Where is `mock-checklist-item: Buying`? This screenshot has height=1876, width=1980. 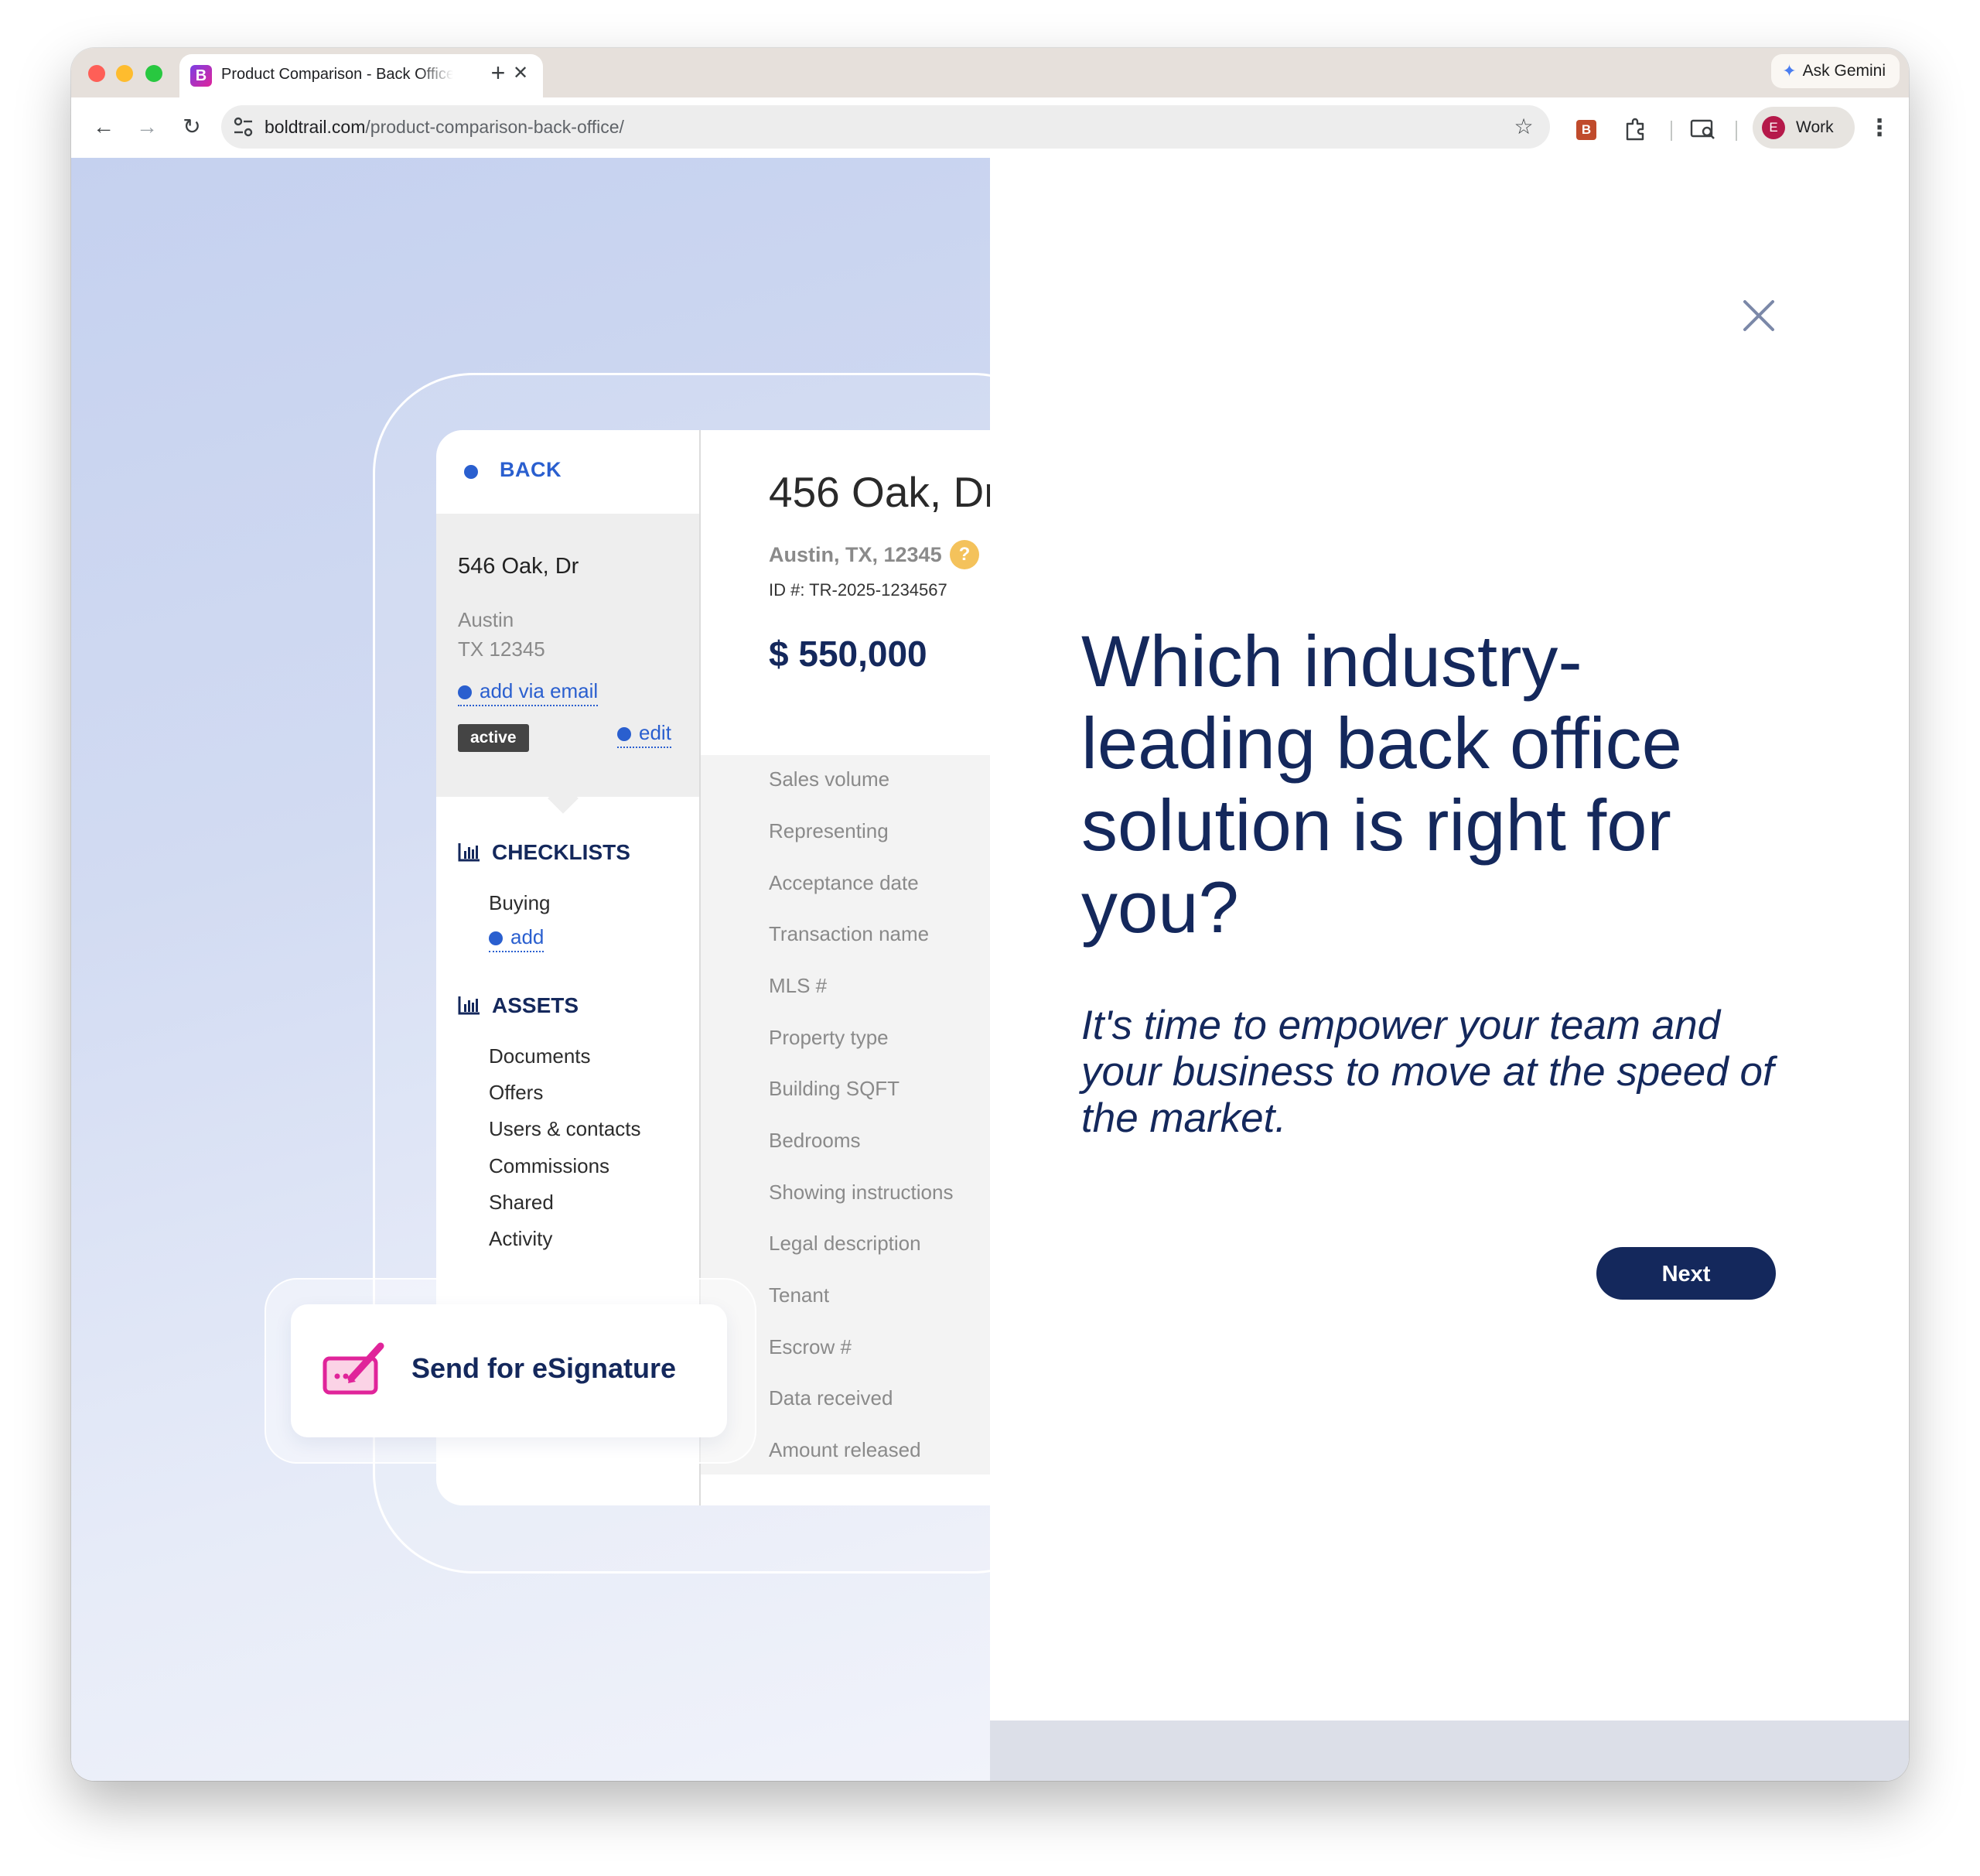
mock-checklist-item: Buying is located at coordinates (520, 902).